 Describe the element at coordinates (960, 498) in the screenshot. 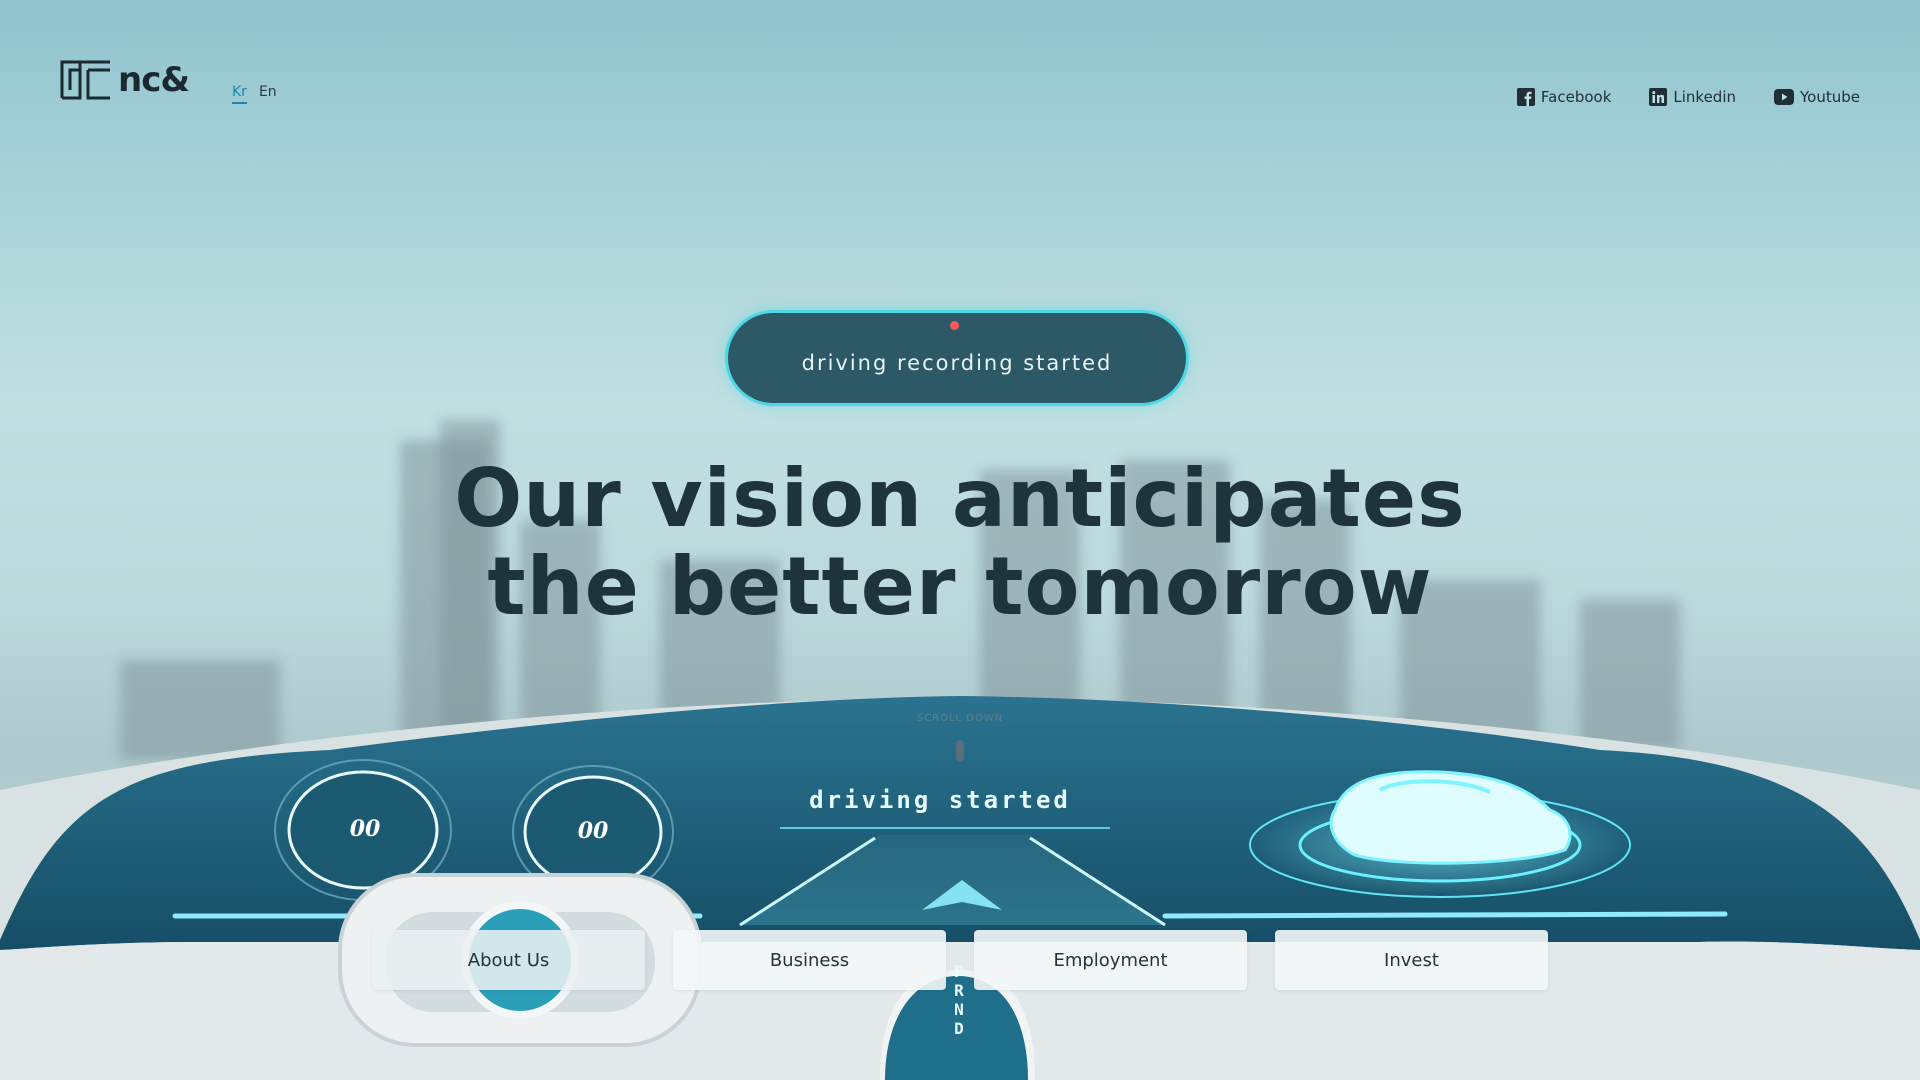

I see `headline-line-1: Our vision anticipates` at that location.